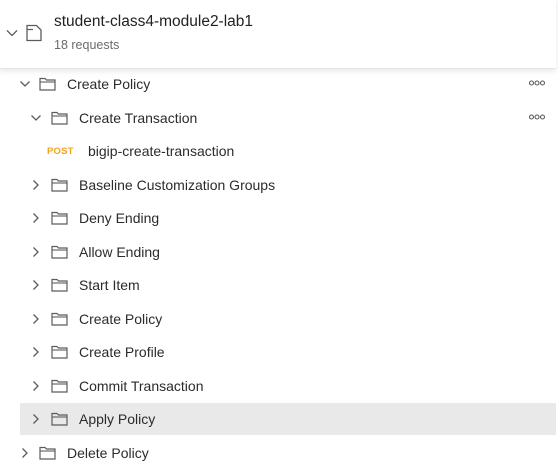  I want to click on folder-start-item: Start Item, so click(278, 285).